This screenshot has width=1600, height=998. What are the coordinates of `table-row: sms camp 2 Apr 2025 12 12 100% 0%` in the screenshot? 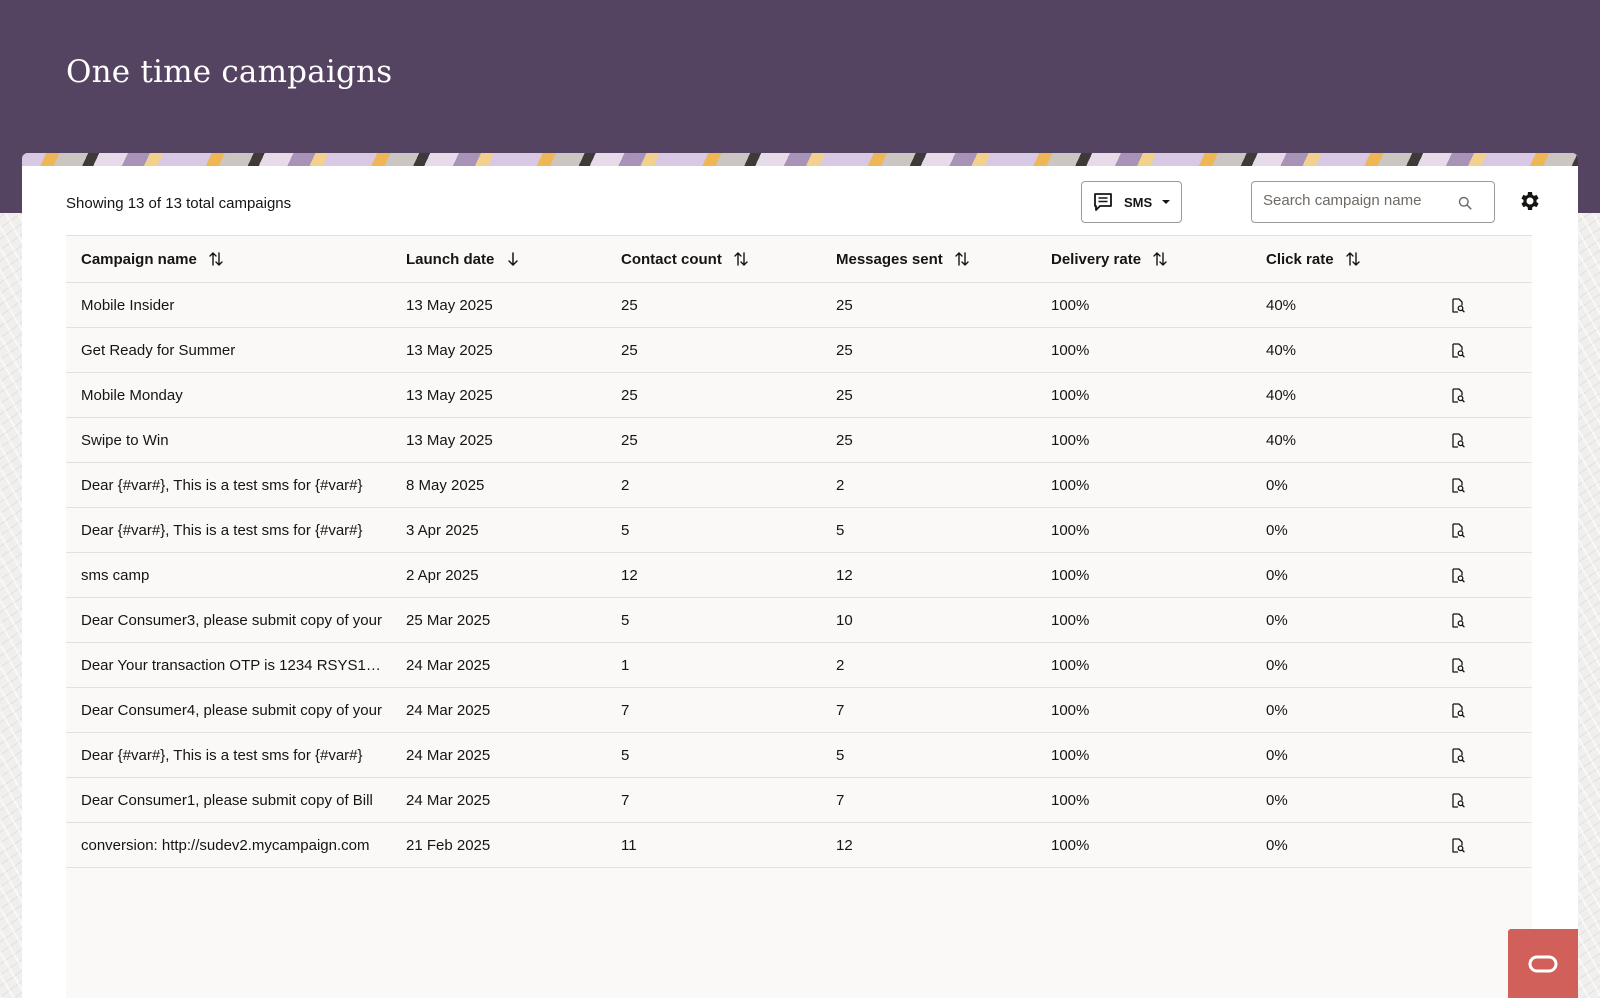 It's located at (799, 575).